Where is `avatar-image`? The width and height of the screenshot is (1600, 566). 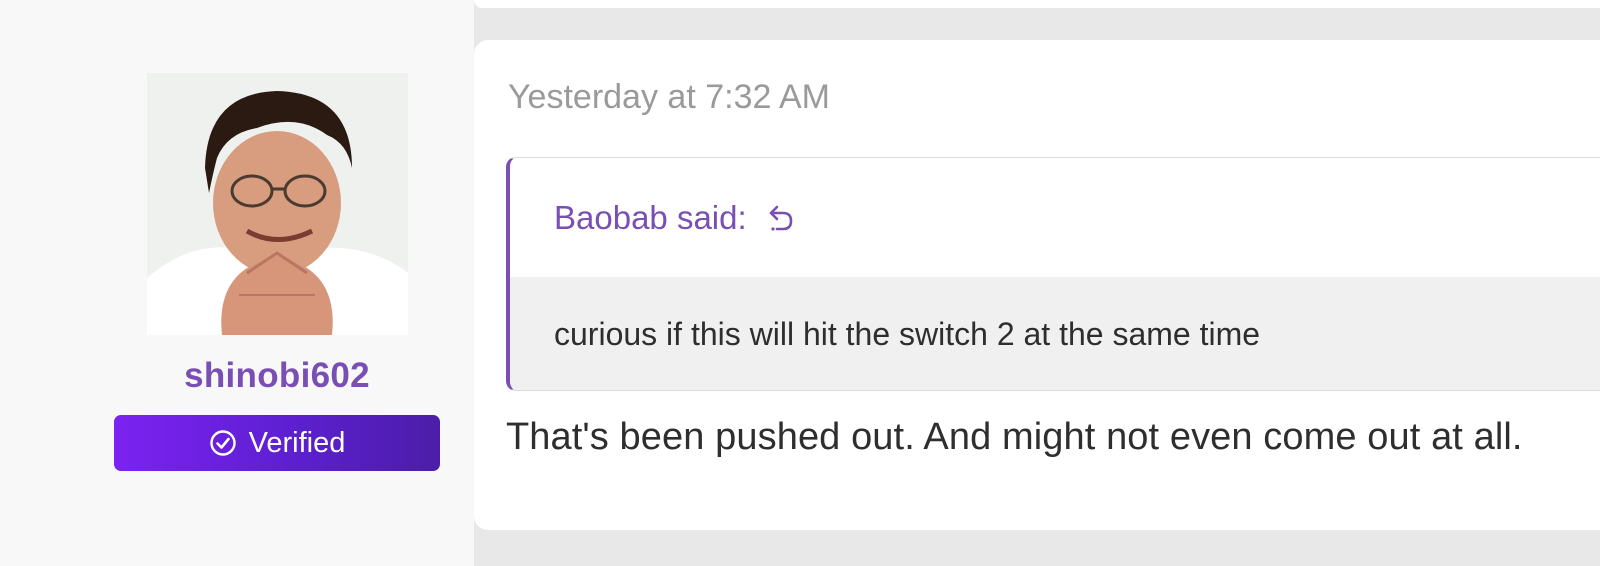 avatar-image is located at coordinates (277, 204).